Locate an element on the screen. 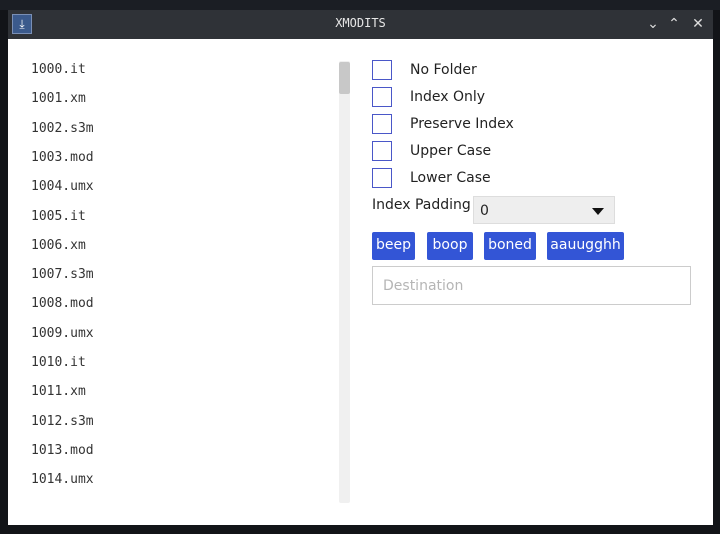 Image resolution: width=720 pixels, height=534 pixels. scrollbar-thumb is located at coordinates (344, 78).